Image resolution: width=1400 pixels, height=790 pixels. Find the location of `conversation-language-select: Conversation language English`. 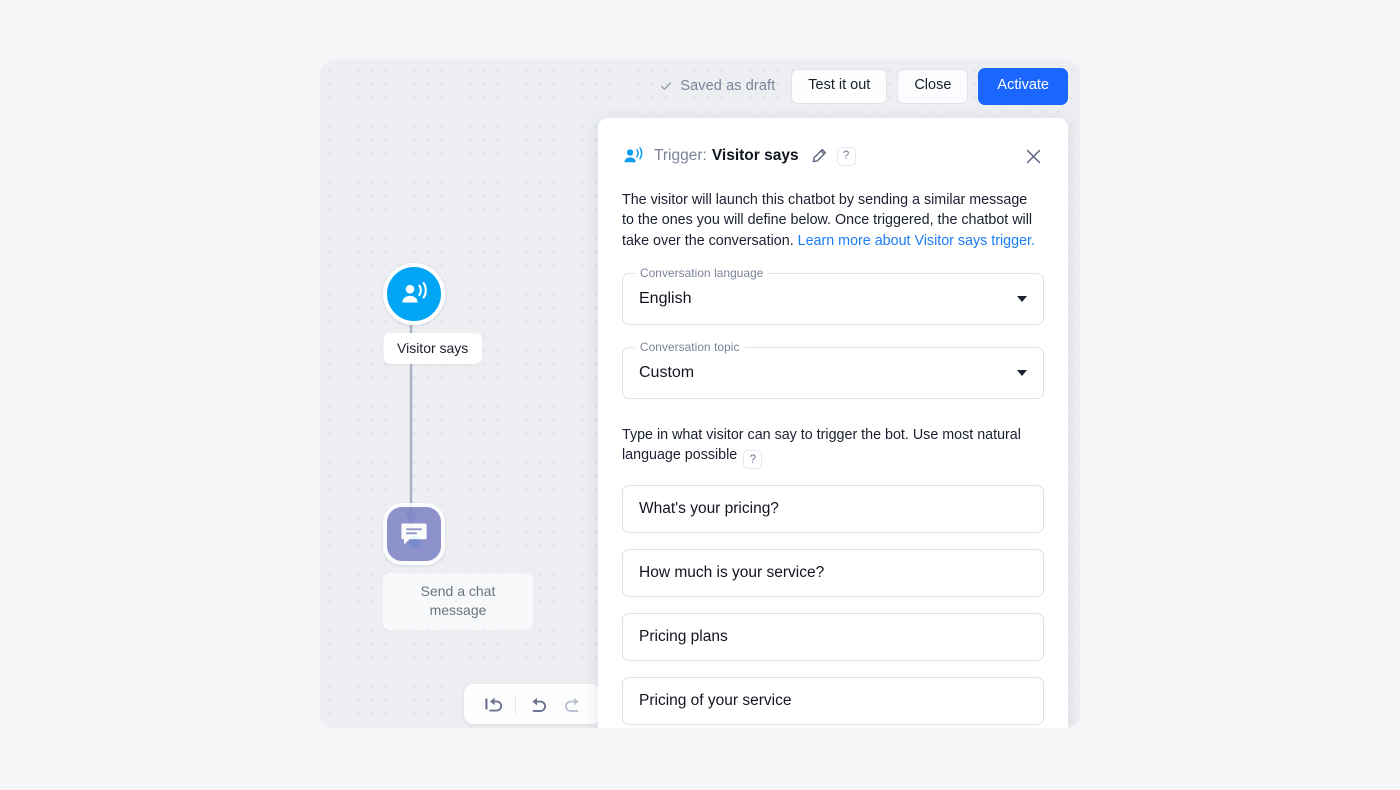

conversation-language-select: Conversation language English is located at coordinates (833, 295).